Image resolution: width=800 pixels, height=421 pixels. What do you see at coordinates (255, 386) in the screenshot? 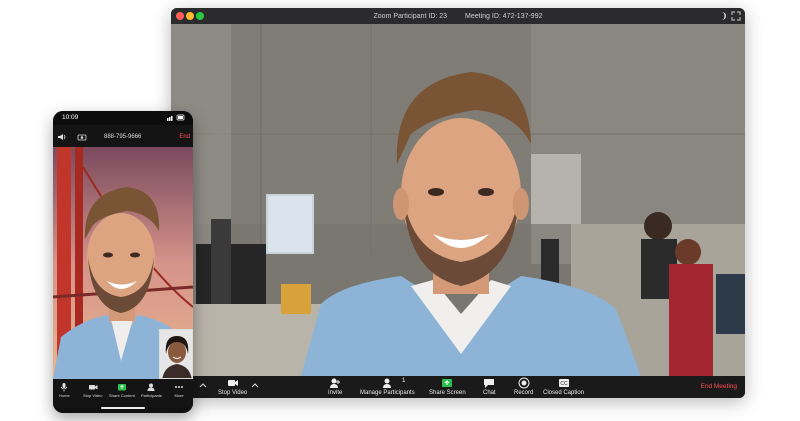
I see `video-options-chevron-icon` at bounding box center [255, 386].